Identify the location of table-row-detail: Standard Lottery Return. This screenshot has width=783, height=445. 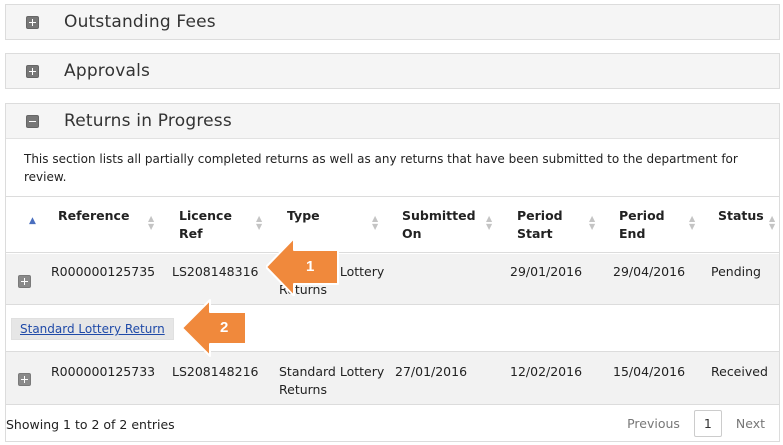
(392, 328).